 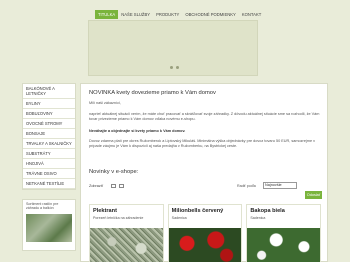 I want to click on nav-item-titulka: Titulka, so click(x=107, y=14).